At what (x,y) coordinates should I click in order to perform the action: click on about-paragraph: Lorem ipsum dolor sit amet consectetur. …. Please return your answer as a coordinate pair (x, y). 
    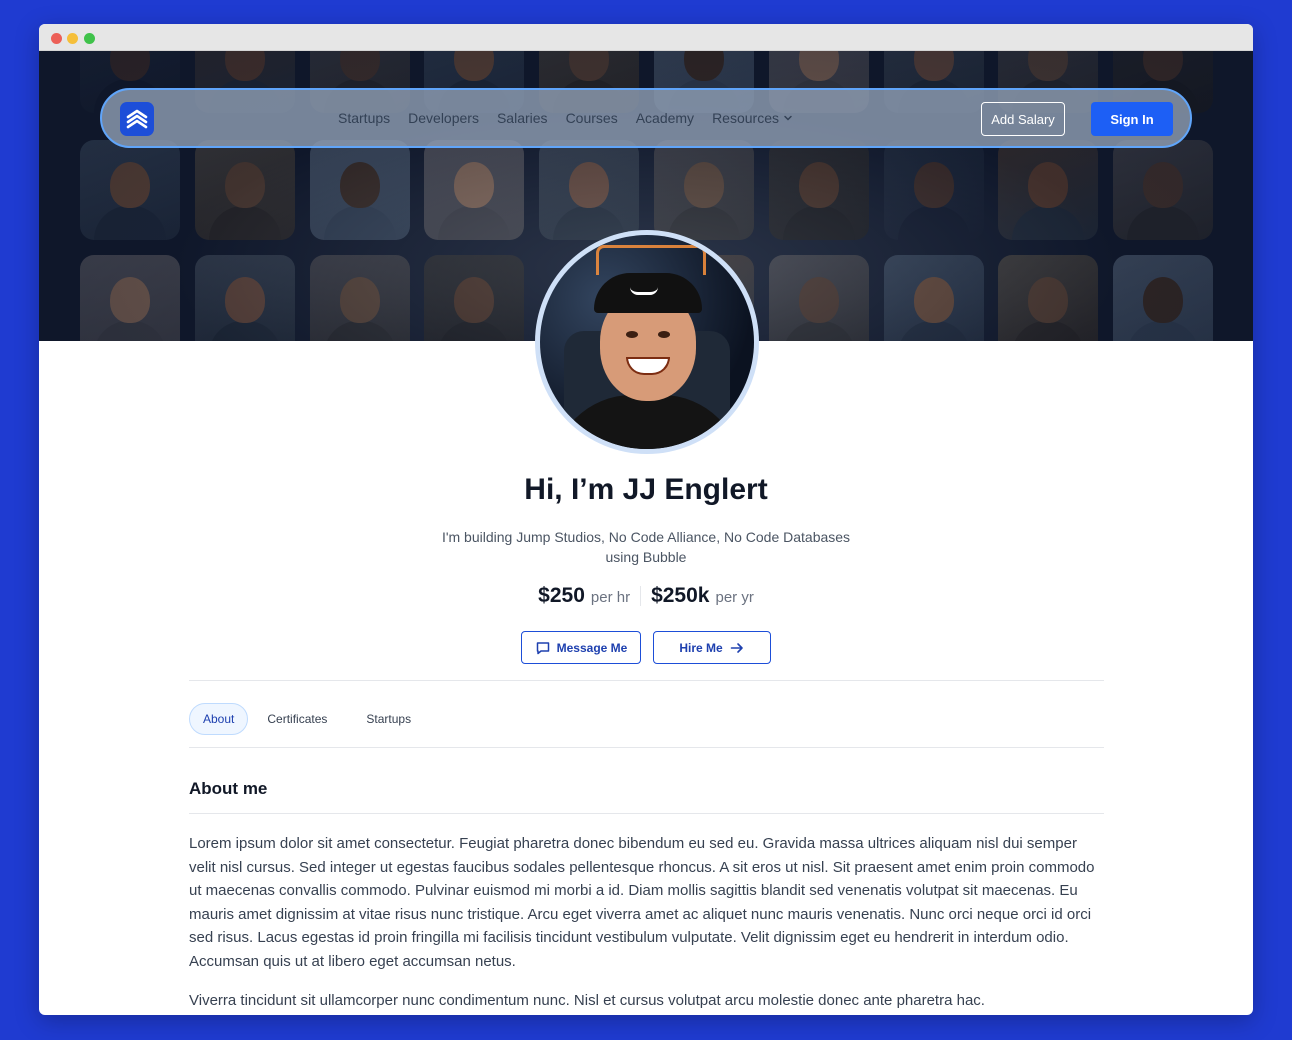
    Looking at the image, I should click on (642, 902).